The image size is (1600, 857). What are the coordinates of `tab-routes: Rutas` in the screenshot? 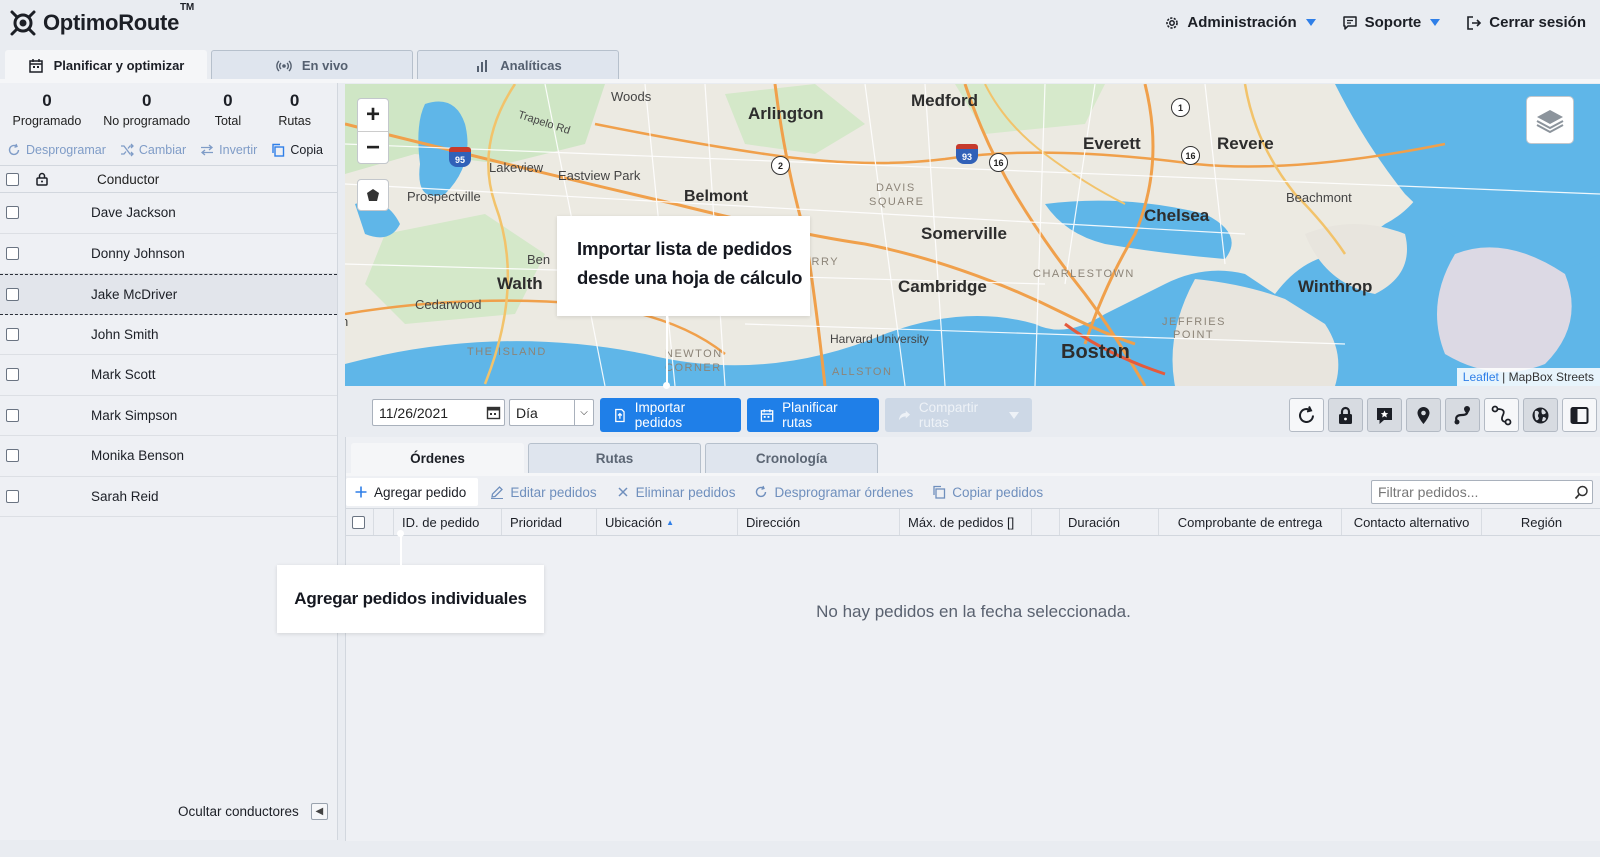 It's located at (614, 458).